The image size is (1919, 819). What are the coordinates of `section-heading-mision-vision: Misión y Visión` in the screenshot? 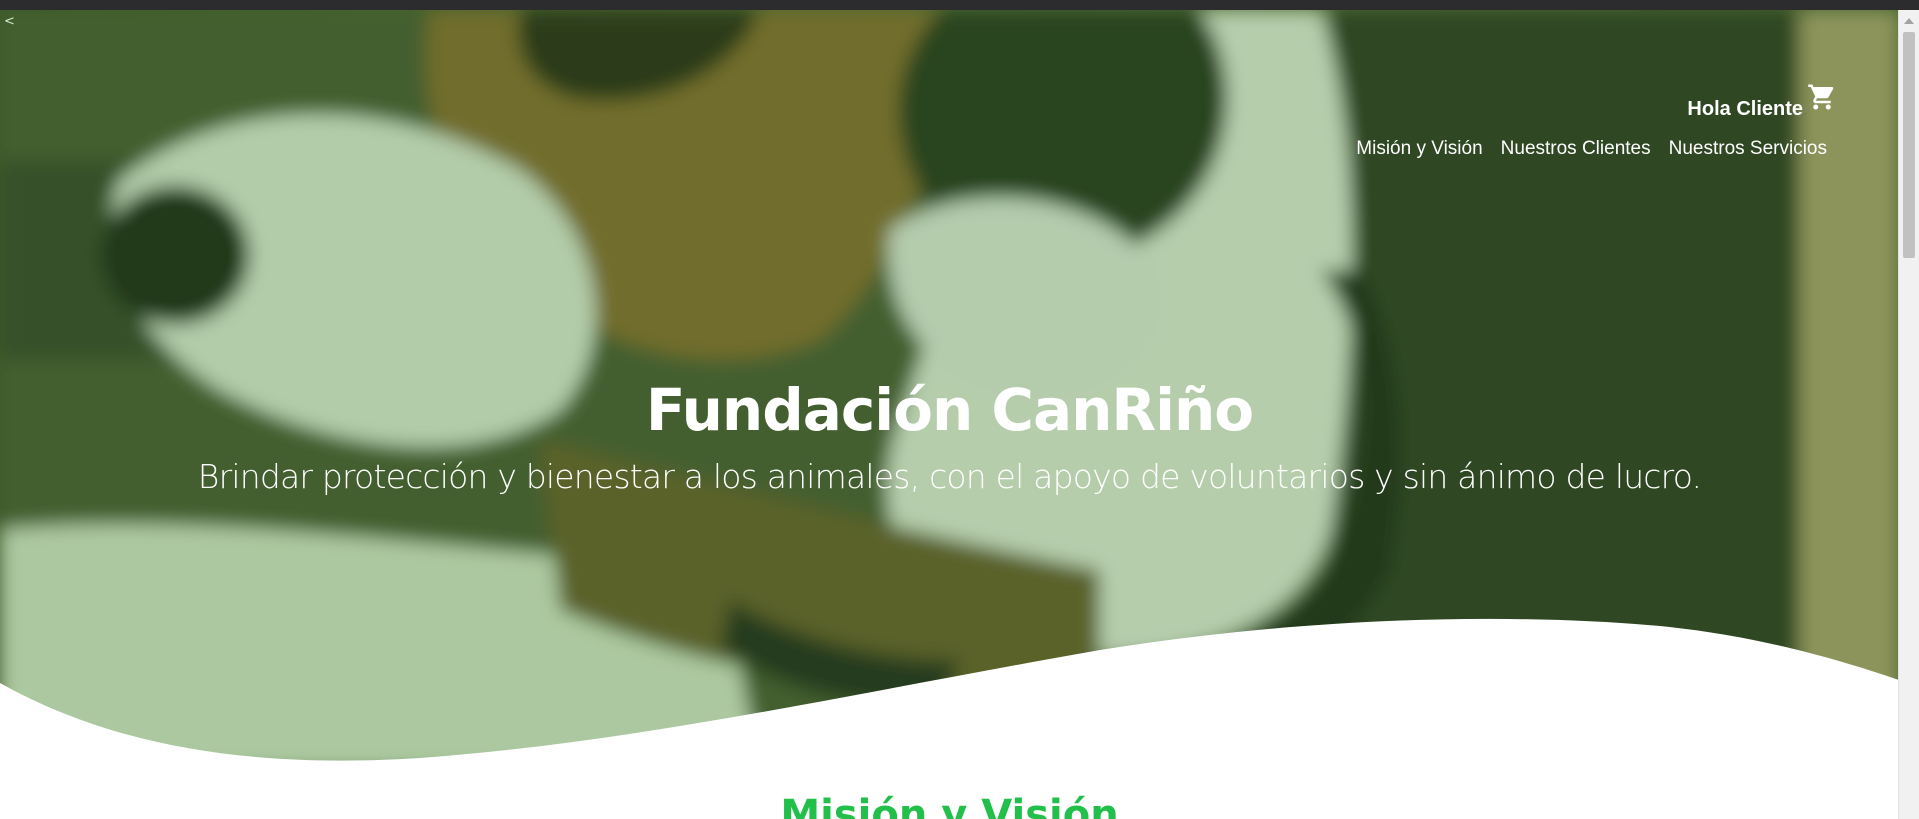 It's located at (949, 805).